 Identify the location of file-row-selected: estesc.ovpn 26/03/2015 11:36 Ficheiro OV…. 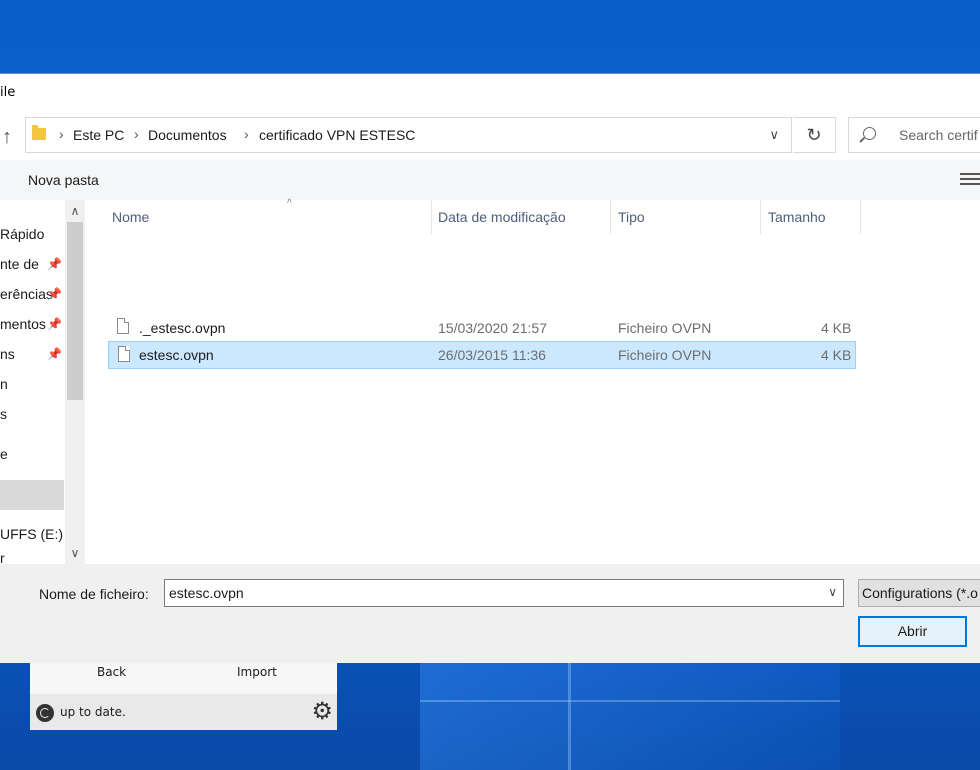
(482, 355).